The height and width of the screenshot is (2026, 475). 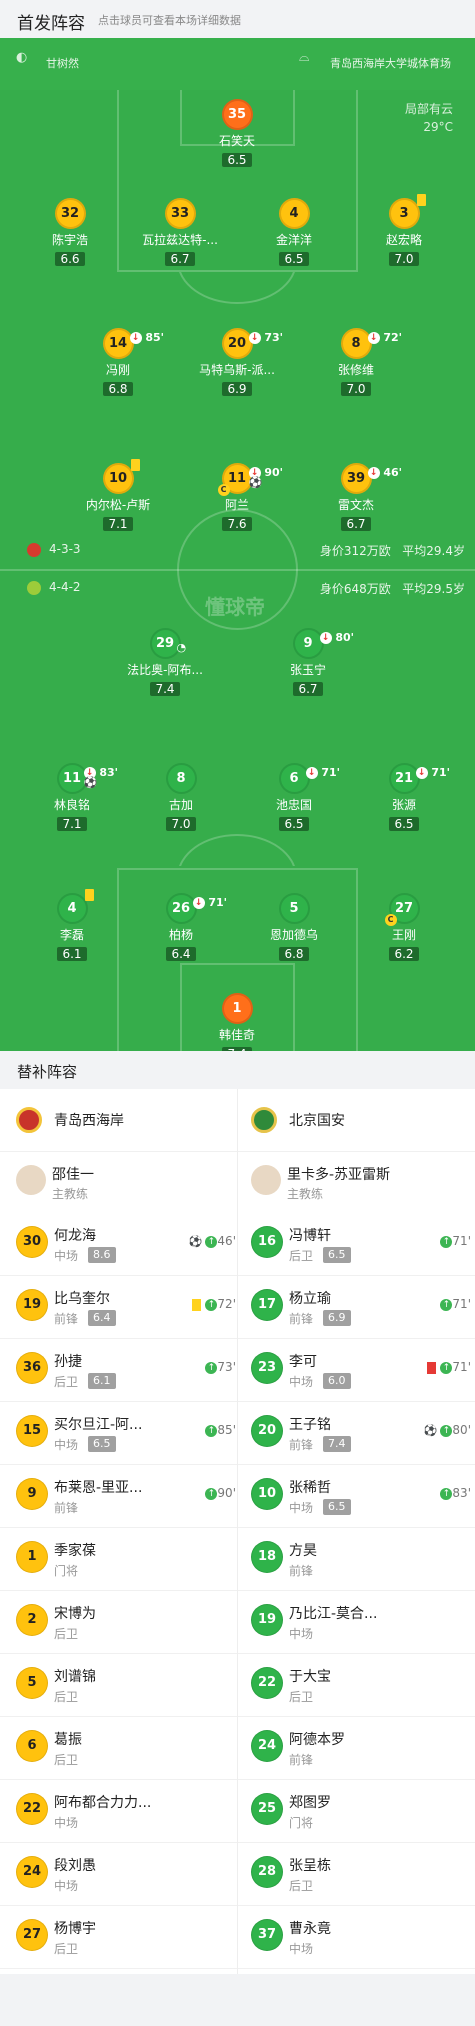 I want to click on sub-name: 葛振, so click(x=68, y=1740).